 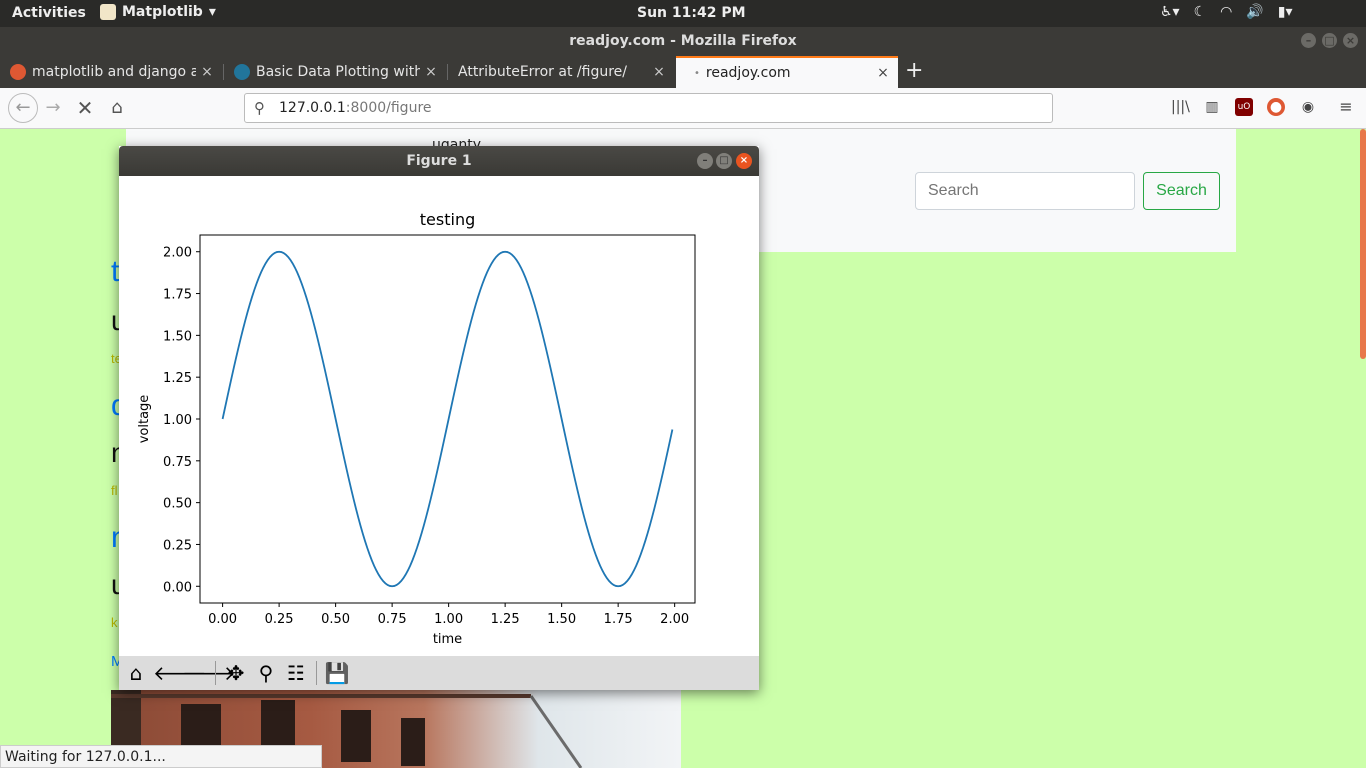 I want to click on y-tick-label: 1.75, so click(x=177, y=295).